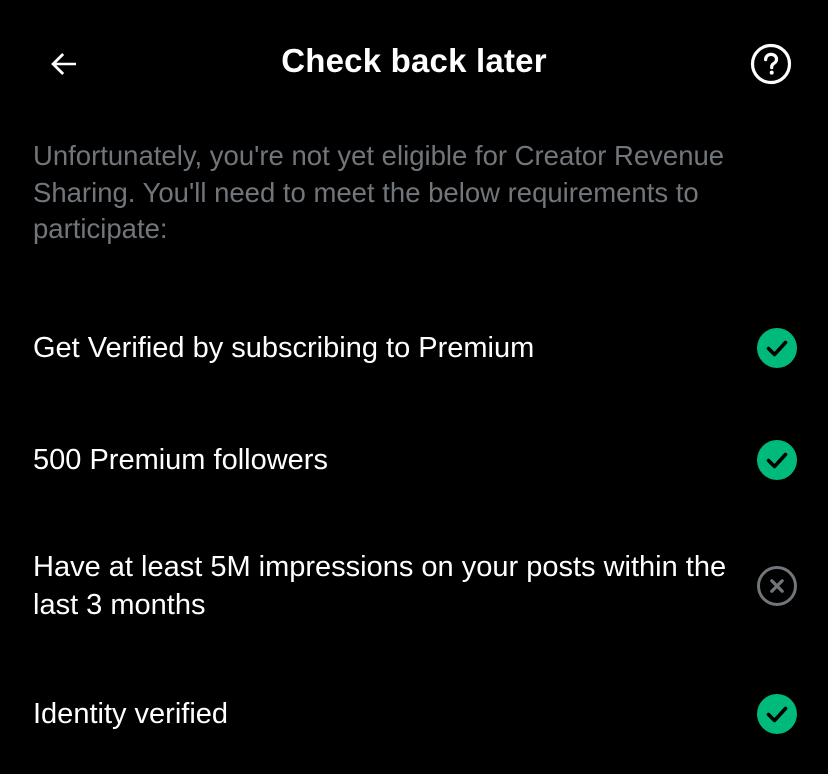 This screenshot has width=828, height=774. Describe the element at coordinates (284, 348) in the screenshot. I see `requirement-label: Get Verified by subscribing to Premium` at that location.